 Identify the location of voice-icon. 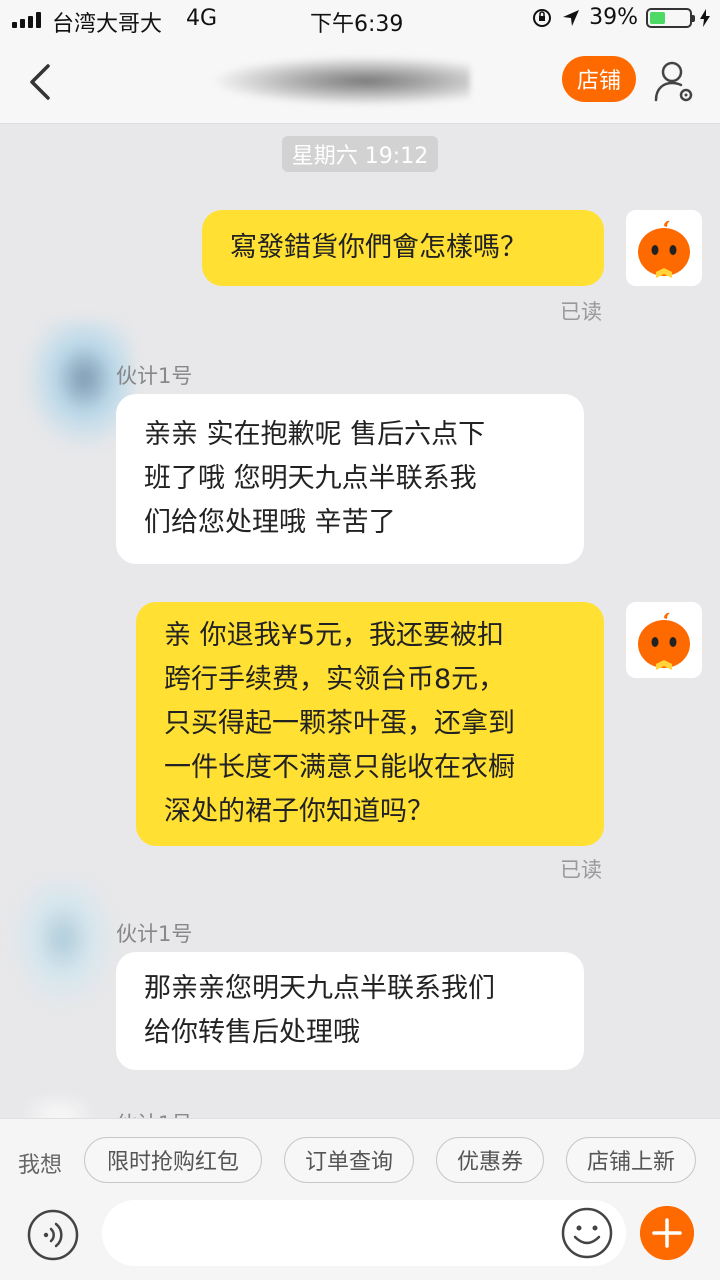
(53, 1235).